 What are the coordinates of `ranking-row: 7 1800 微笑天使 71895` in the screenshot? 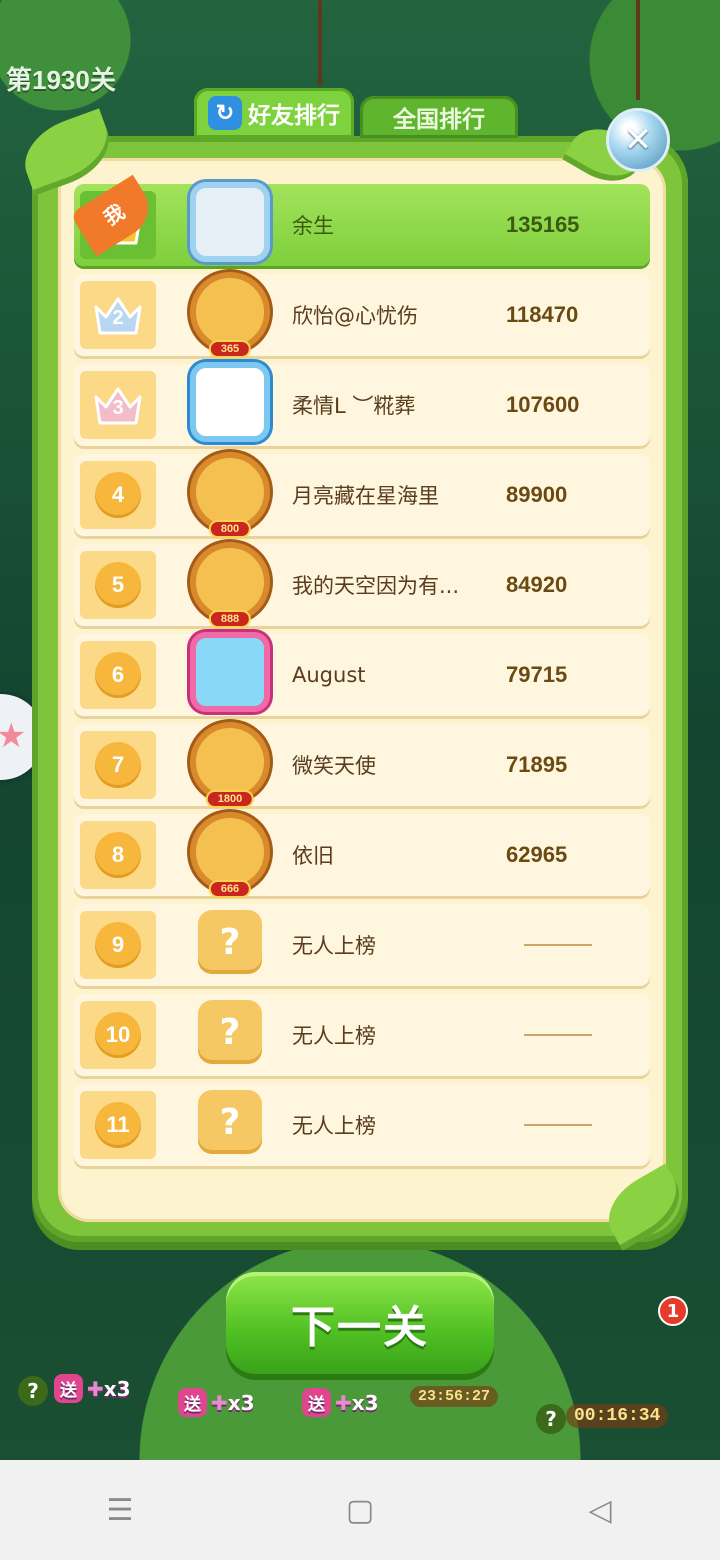 It's located at (362, 765).